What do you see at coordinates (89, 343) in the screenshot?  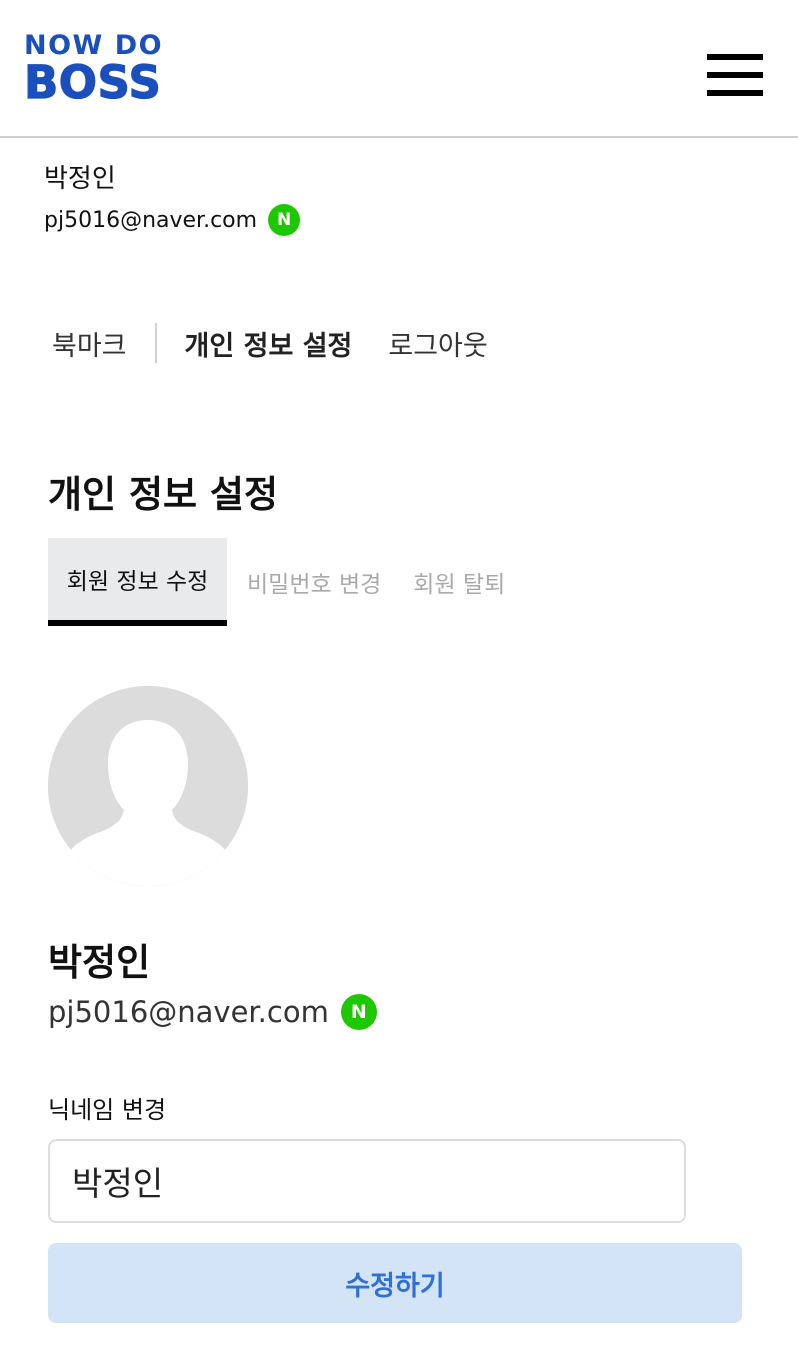 I see `nav-bookmark-link: 북마크` at bounding box center [89, 343].